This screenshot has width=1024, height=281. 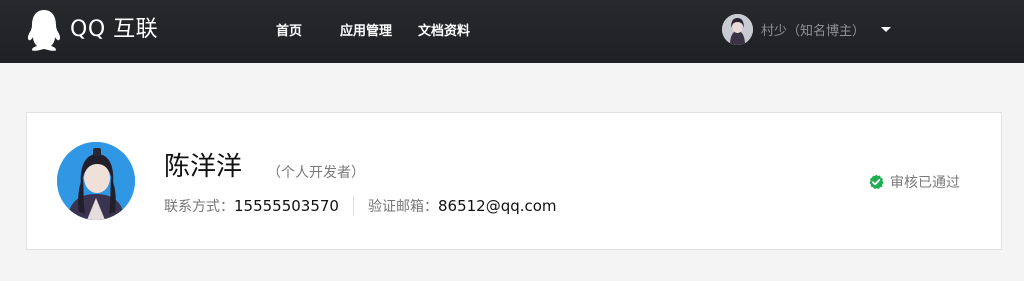 I want to click on check-badge-icon, so click(x=876, y=182).